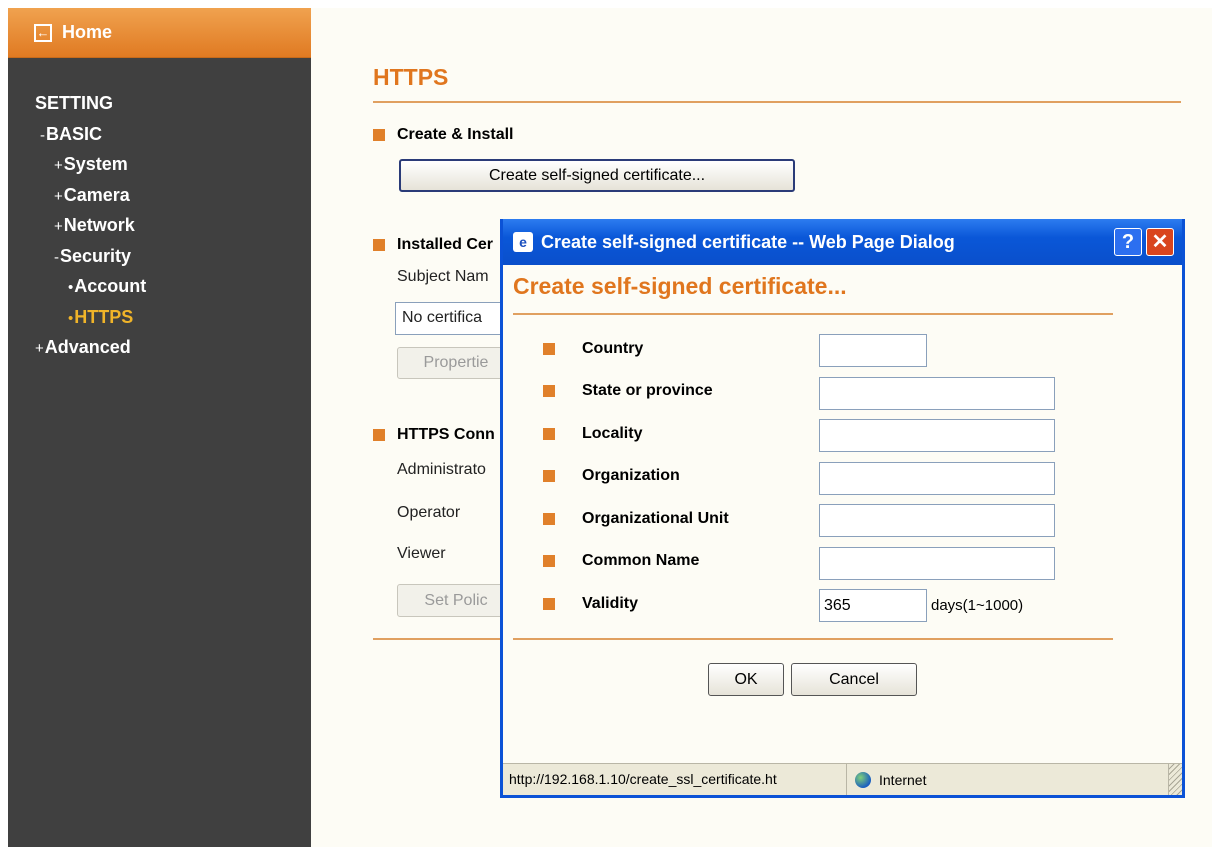  Describe the element at coordinates (43, 32) in the screenshot. I see `home-arrow-icon: ←` at that location.